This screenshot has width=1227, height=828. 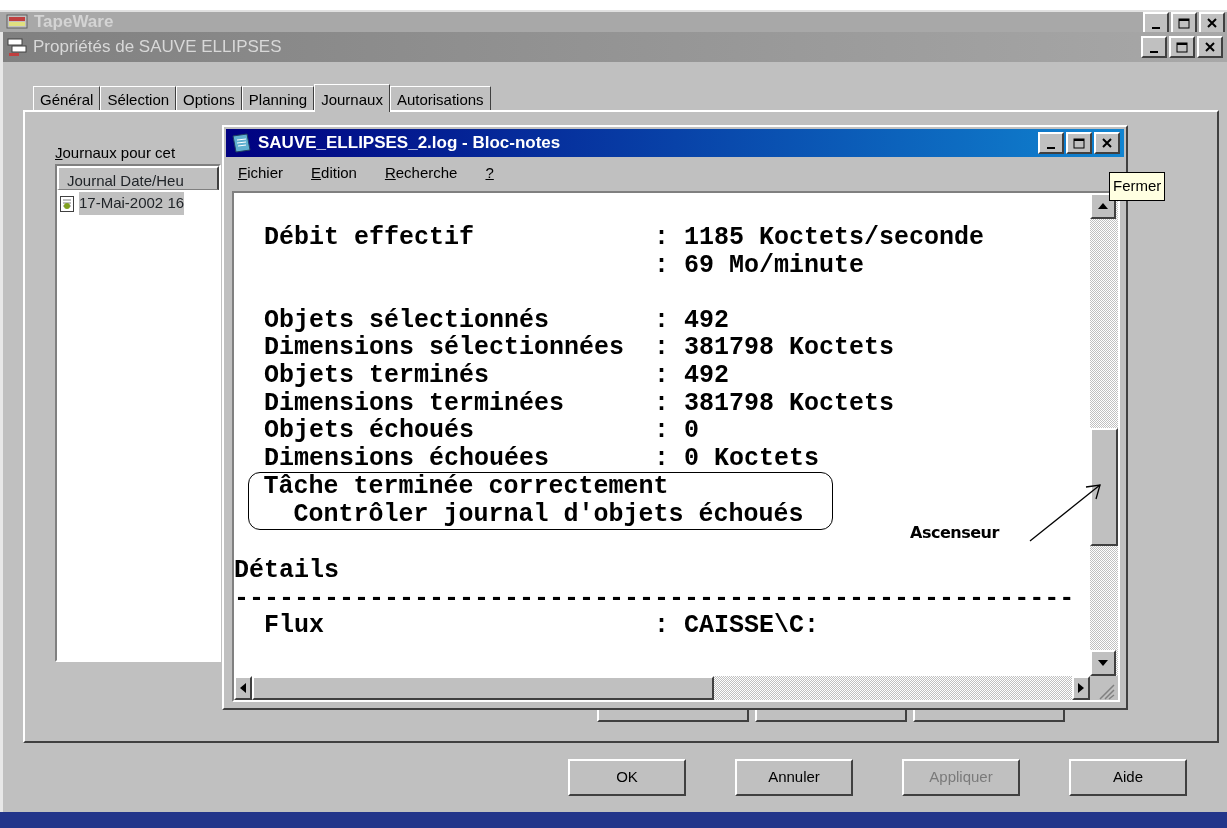 I want to click on window-title: Propriétés de SAUVE ELLIPSES, so click(x=158, y=47).